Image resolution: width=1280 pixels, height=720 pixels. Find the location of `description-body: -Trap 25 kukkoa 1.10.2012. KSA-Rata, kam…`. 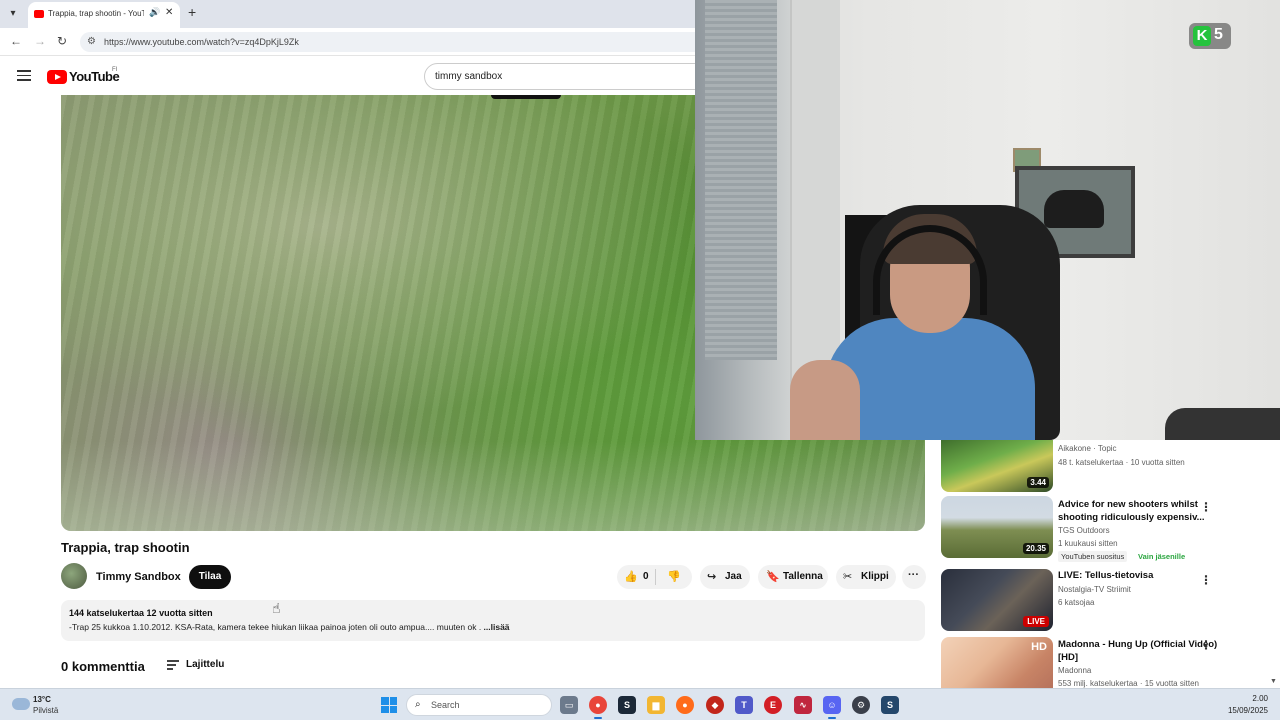

description-body: -Trap 25 kukkoa 1.10.2012. KSA-Rata, kam… is located at coordinates (276, 627).